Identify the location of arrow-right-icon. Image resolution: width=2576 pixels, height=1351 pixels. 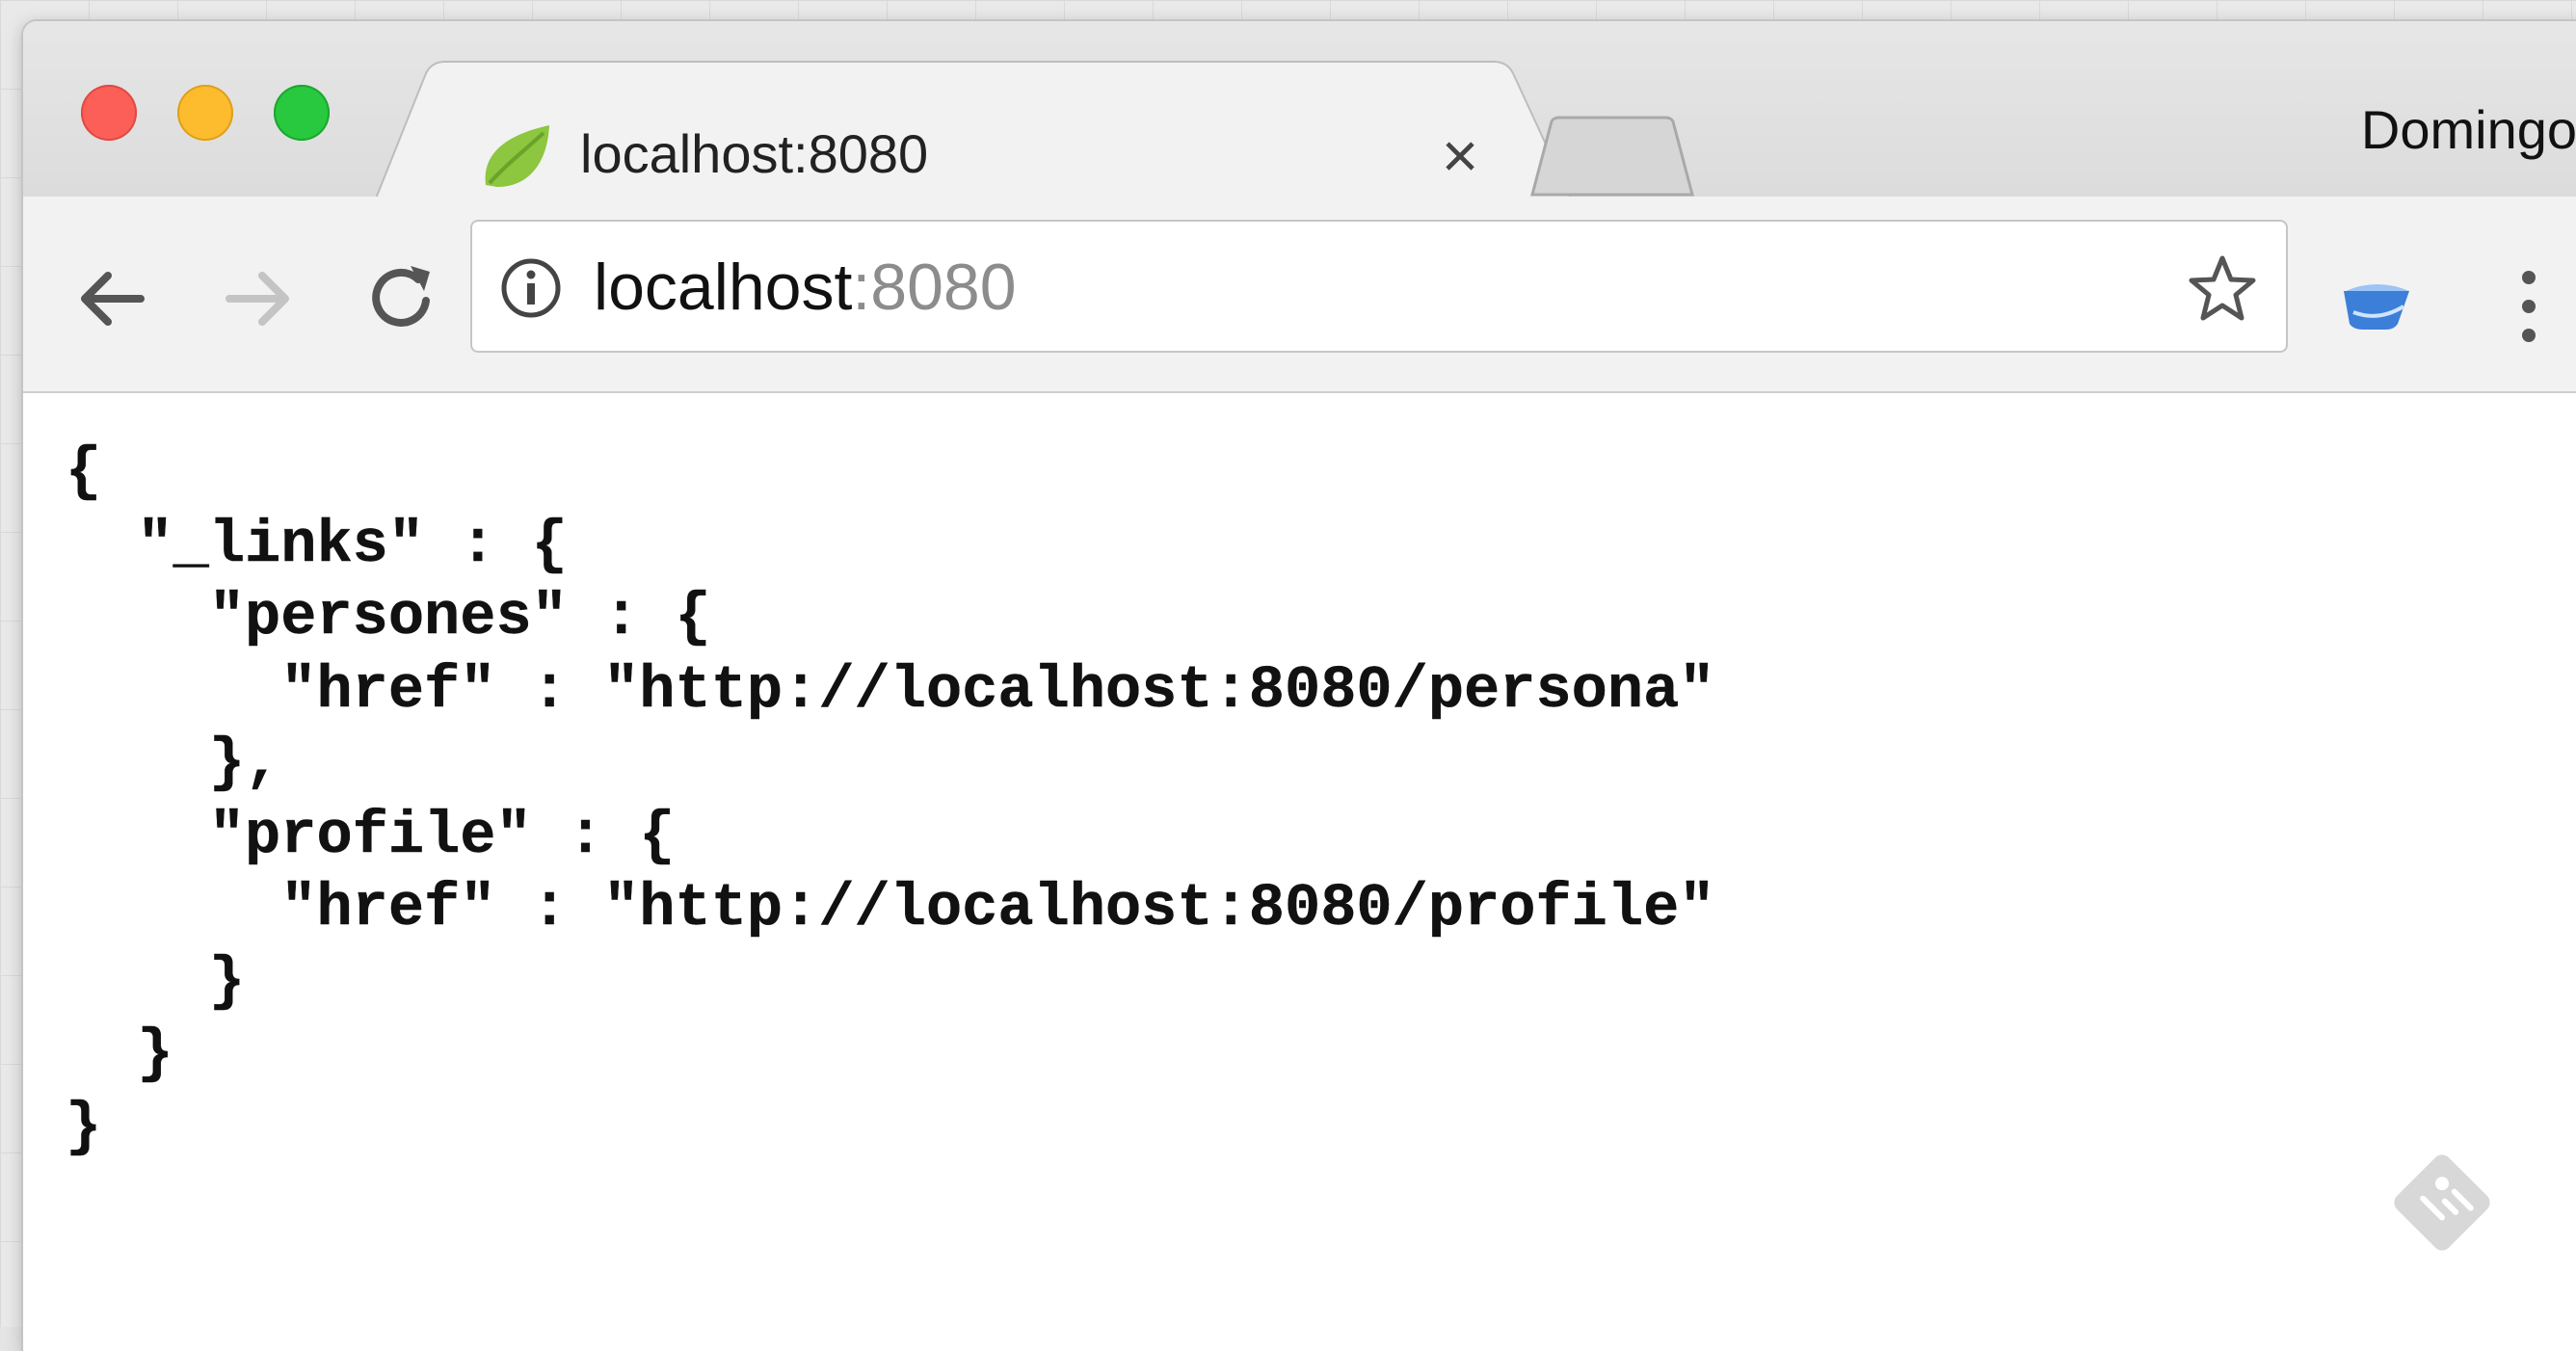
(258, 298).